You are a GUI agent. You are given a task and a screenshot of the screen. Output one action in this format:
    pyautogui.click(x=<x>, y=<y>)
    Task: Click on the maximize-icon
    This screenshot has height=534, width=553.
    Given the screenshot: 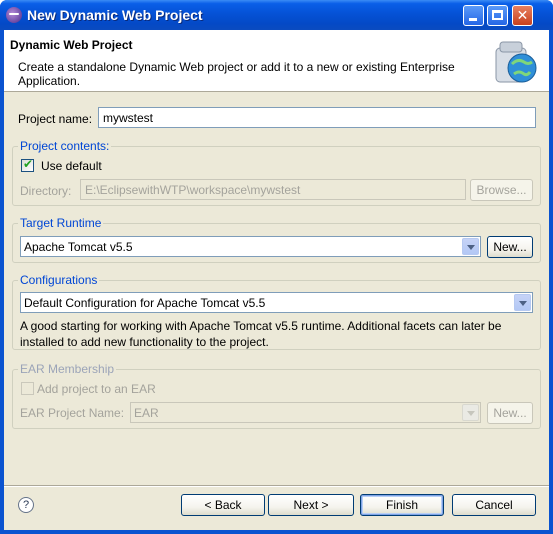 What is the action you would take?
    pyautogui.click(x=497, y=15)
    